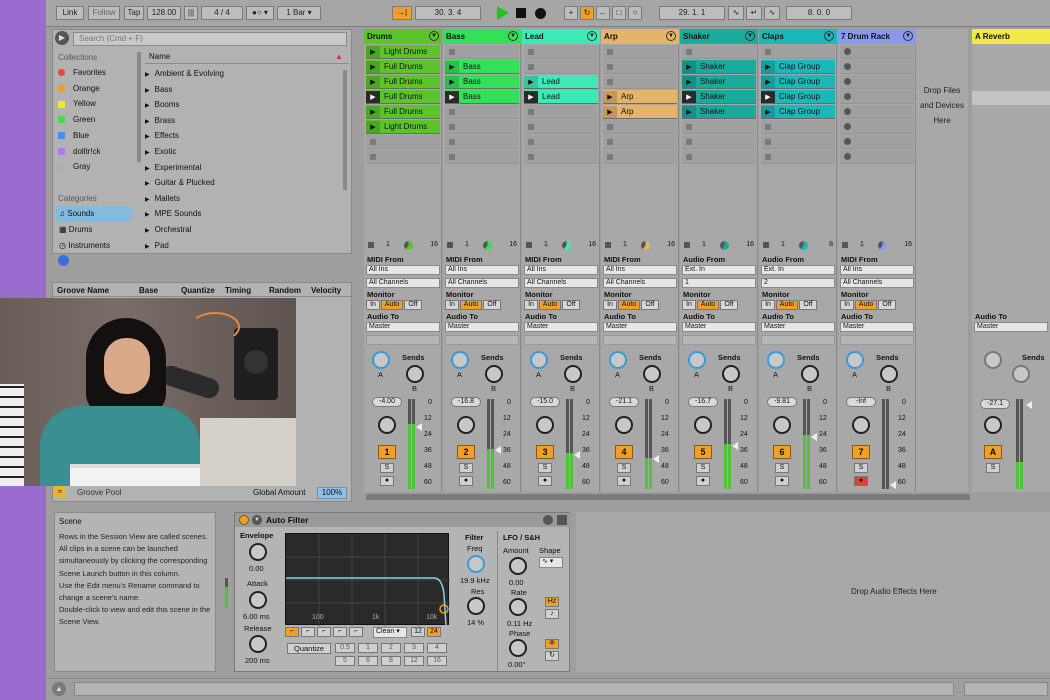 The width and height of the screenshot is (1050, 700). What do you see at coordinates (340, 632) in the screenshot?
I see `filter-notch-button: ⌐` at bounding box center [340, 632].